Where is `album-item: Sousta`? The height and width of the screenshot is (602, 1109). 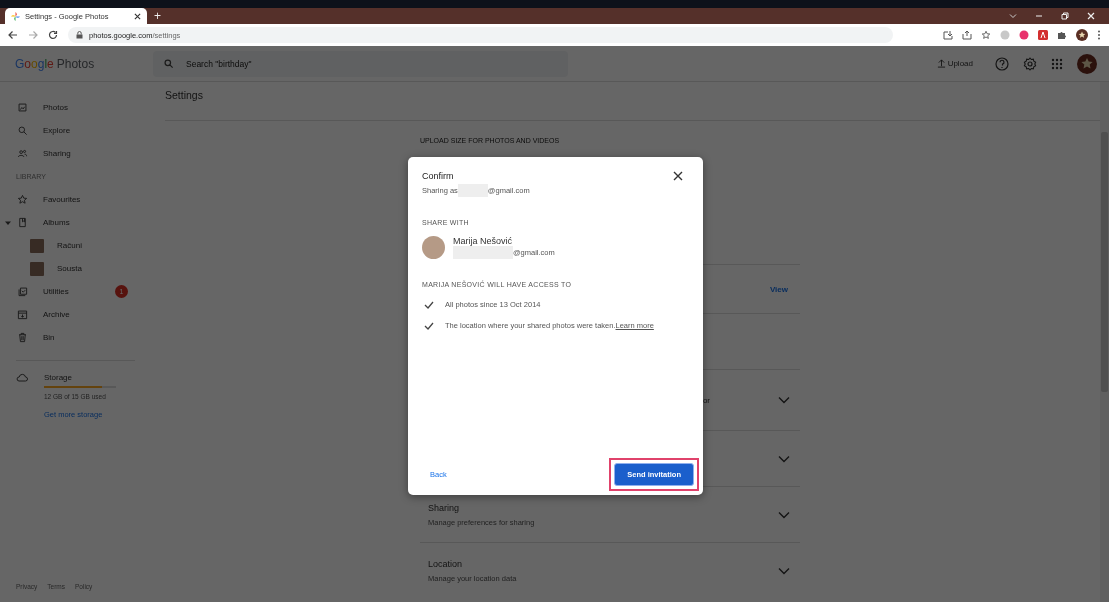
album-item: Sousta is located at coordinates (75, 268).